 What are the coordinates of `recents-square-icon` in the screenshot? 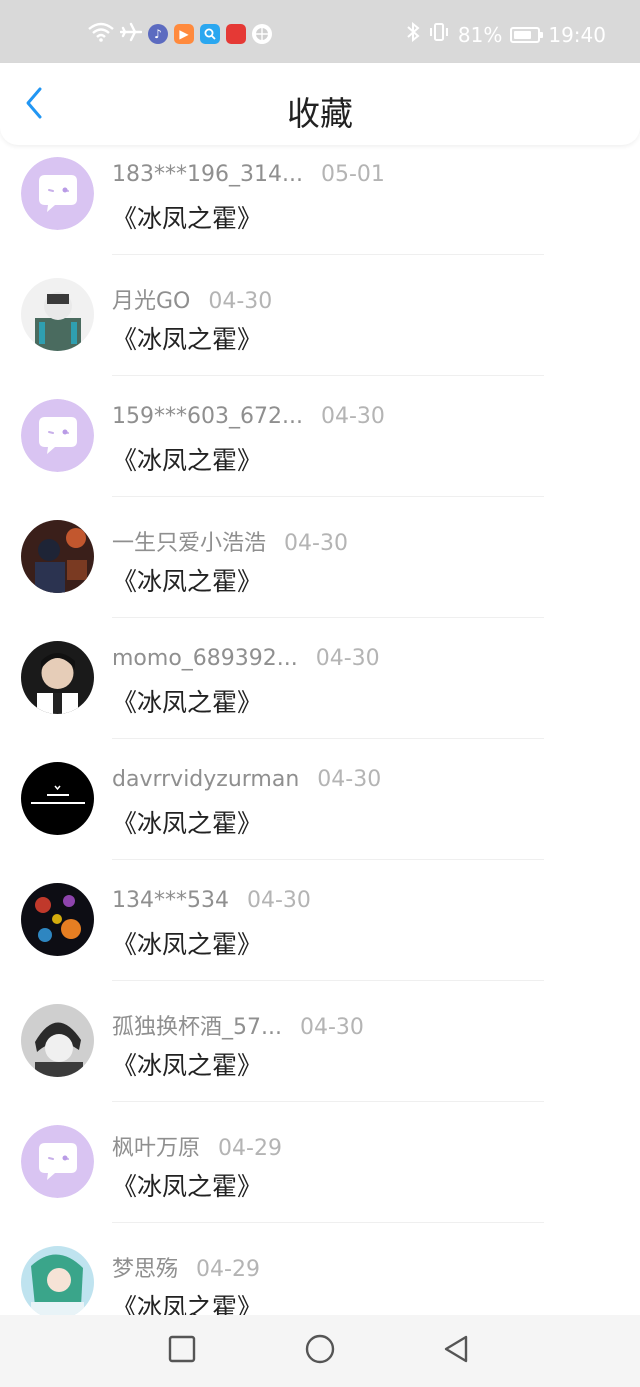 It's located at (182, 1351).